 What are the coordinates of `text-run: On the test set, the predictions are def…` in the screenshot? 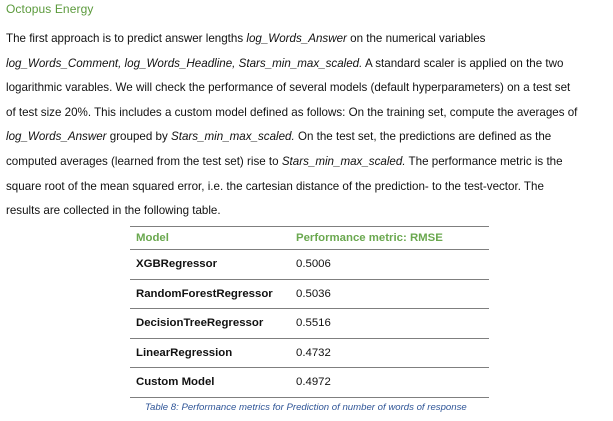 It's located at (423, 137).